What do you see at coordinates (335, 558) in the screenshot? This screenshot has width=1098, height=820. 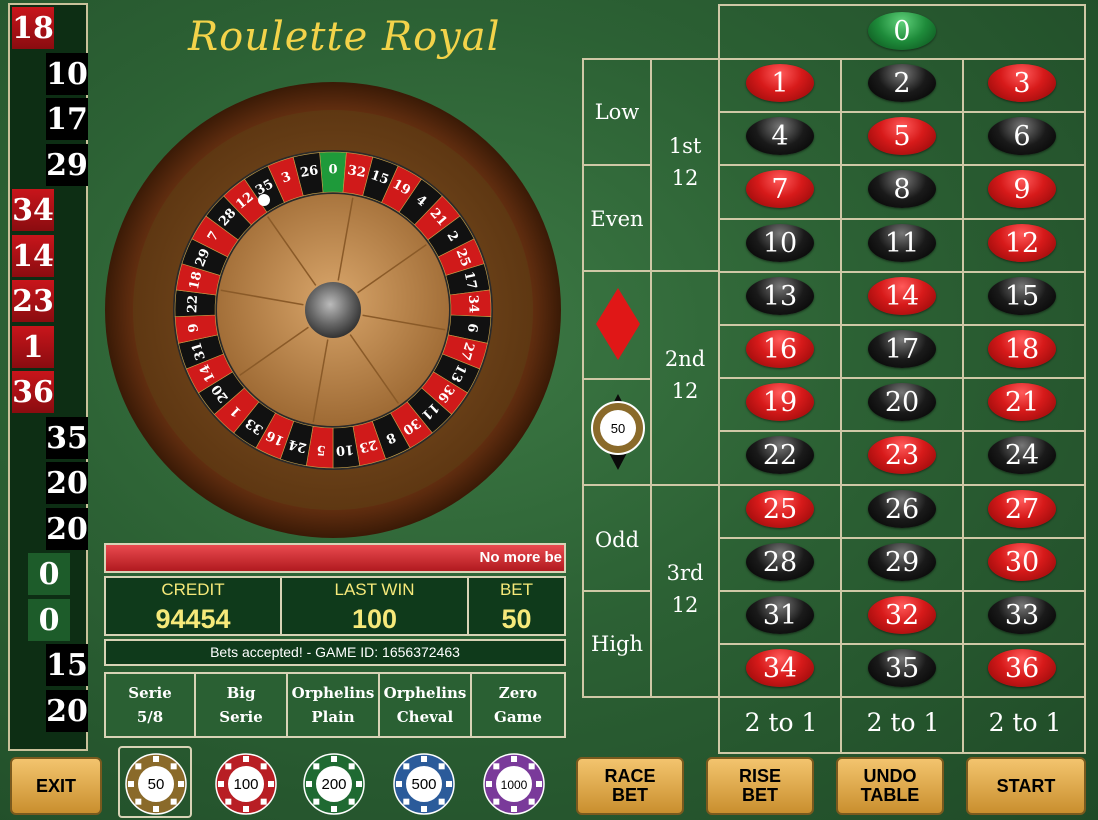 I see `message-bar: No more be` at bounding box center [335, 558].